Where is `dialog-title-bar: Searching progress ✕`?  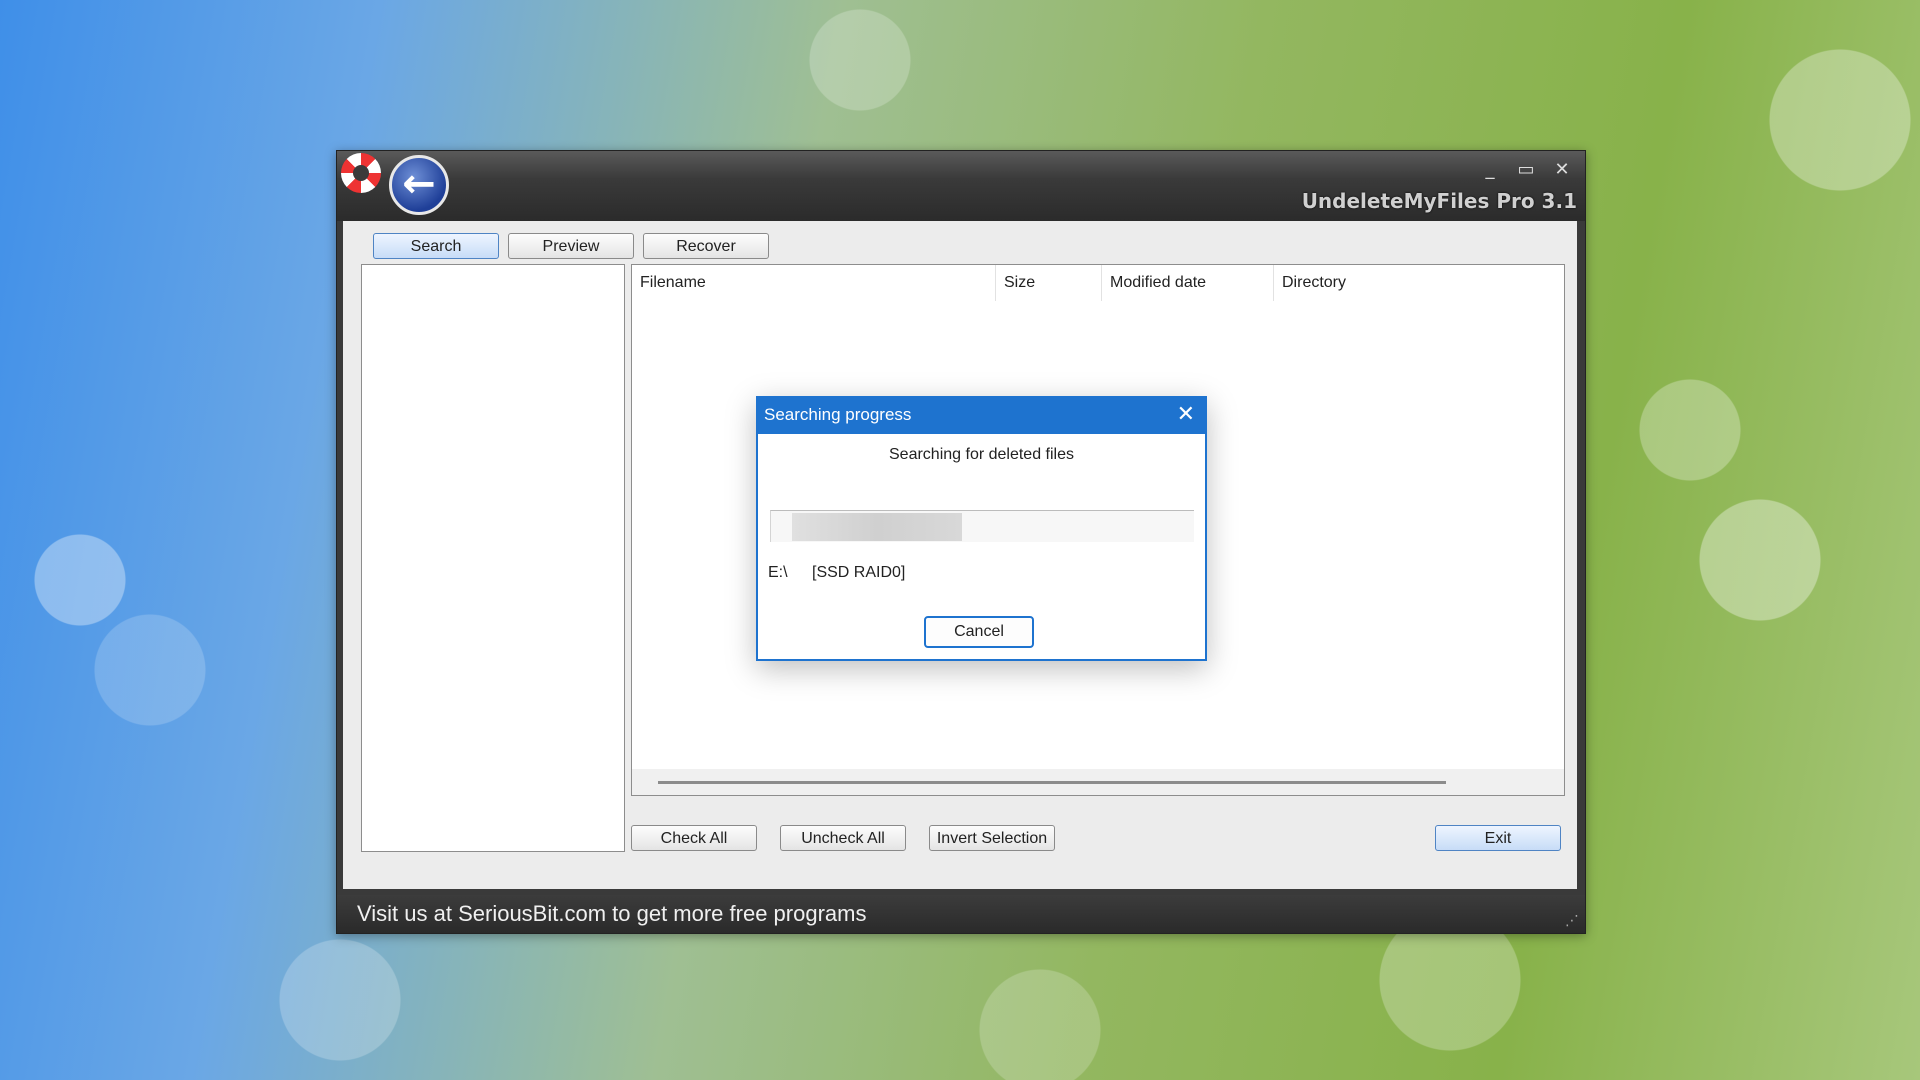
dialog-title-bar: Searching progress ✕ is located at coordinates (981, 416).